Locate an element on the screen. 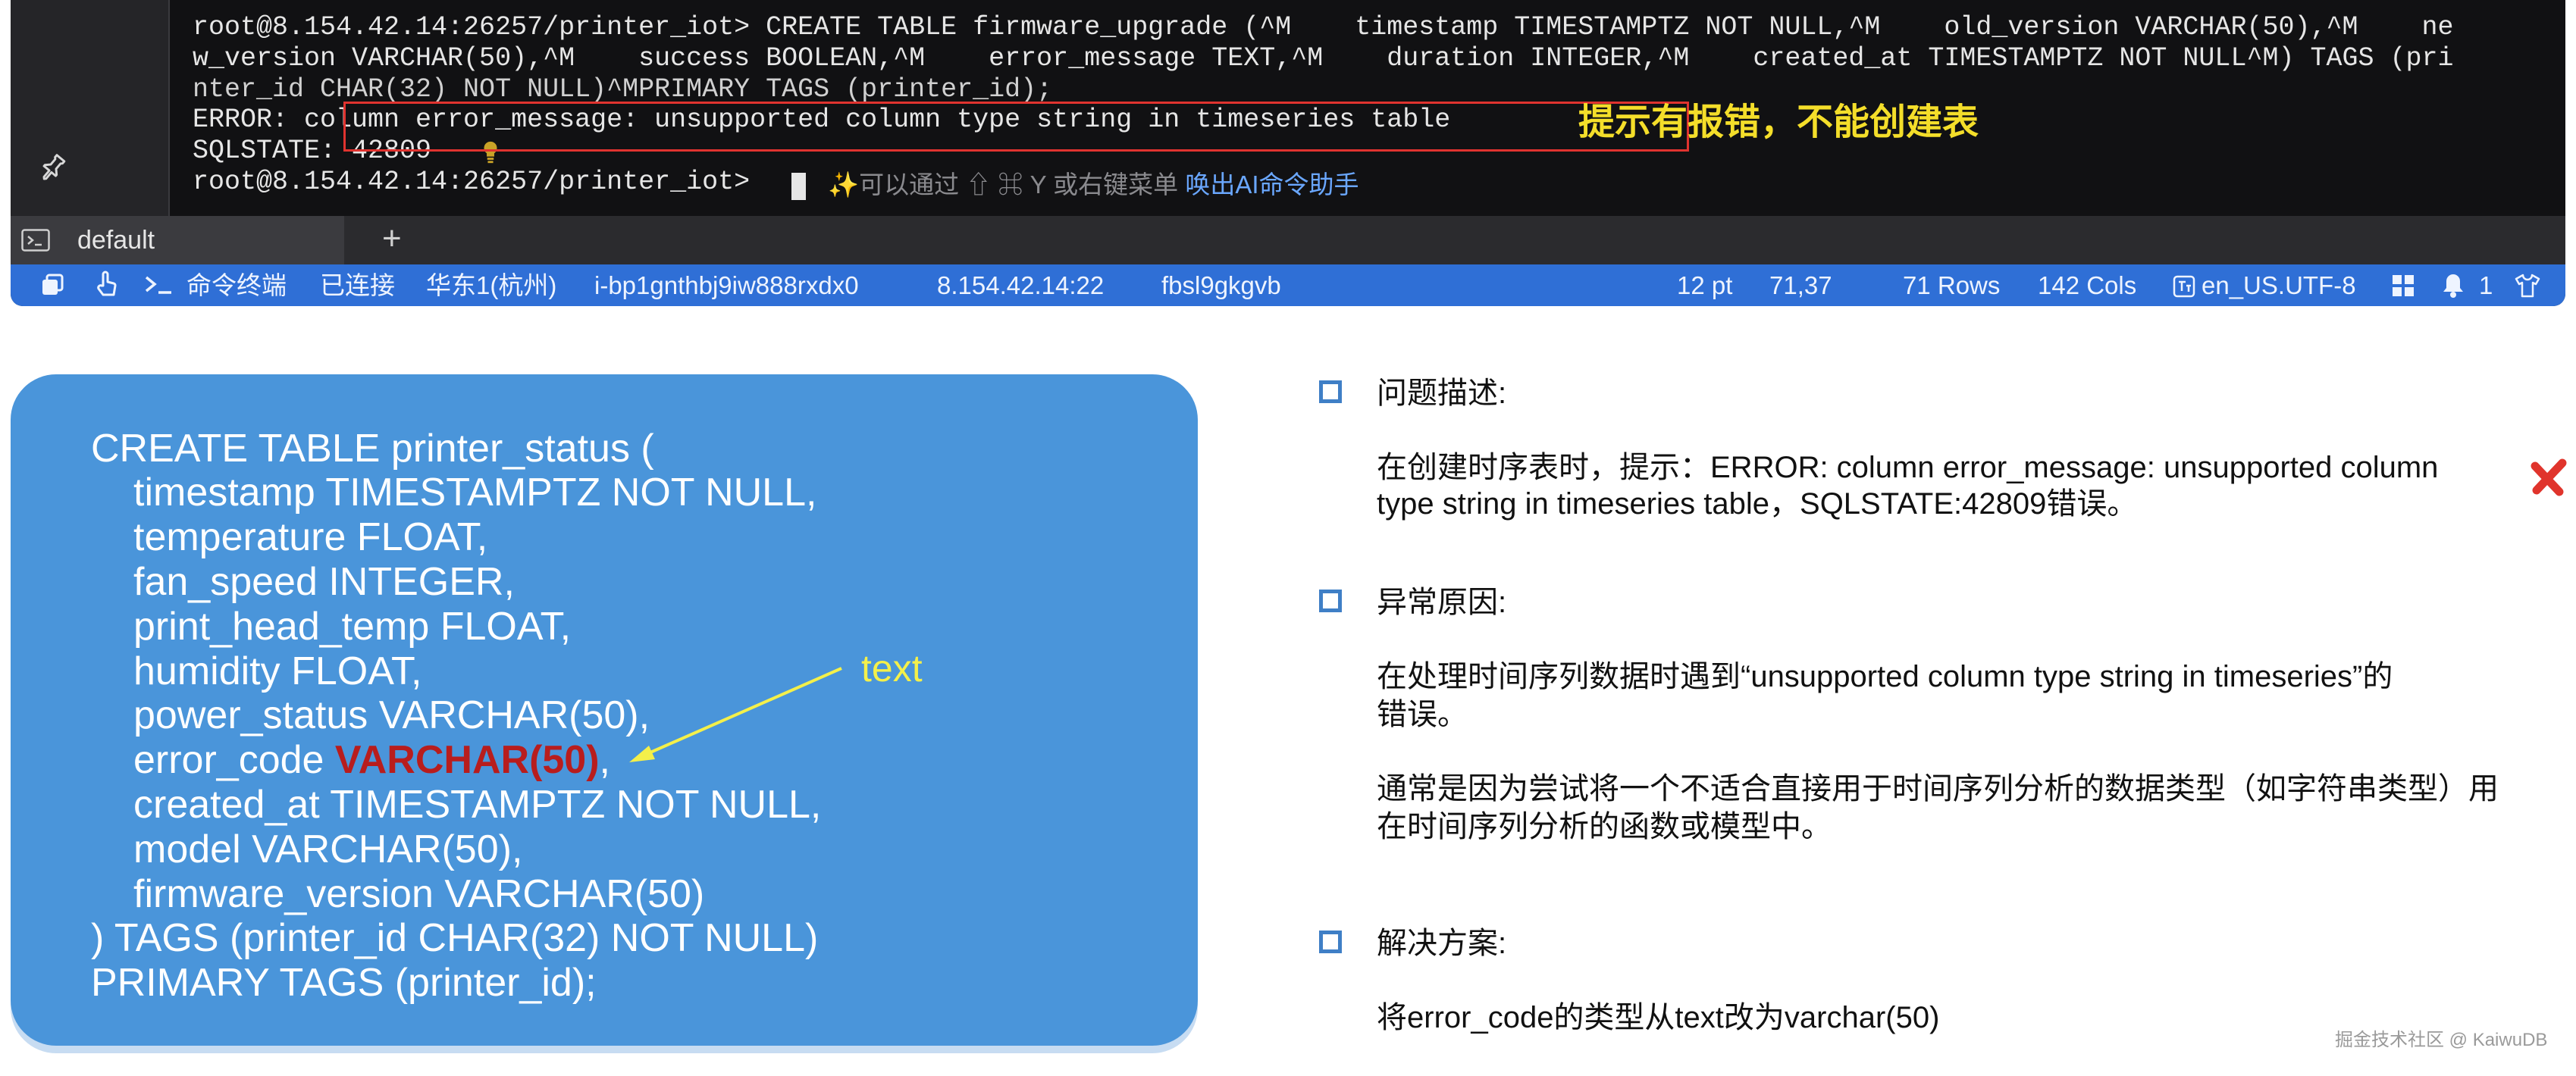  annotation-arrow is located at coordinates (735, 714).